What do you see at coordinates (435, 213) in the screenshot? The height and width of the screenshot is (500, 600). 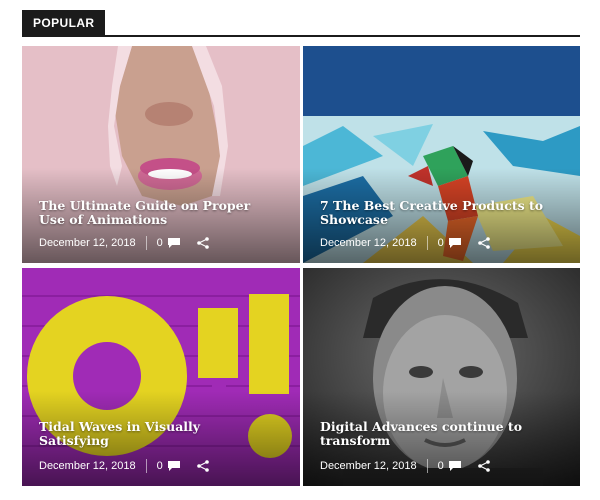 I see `post-title: 7 The Best Creative Products to Showcase` at bounding box center [435, 213].